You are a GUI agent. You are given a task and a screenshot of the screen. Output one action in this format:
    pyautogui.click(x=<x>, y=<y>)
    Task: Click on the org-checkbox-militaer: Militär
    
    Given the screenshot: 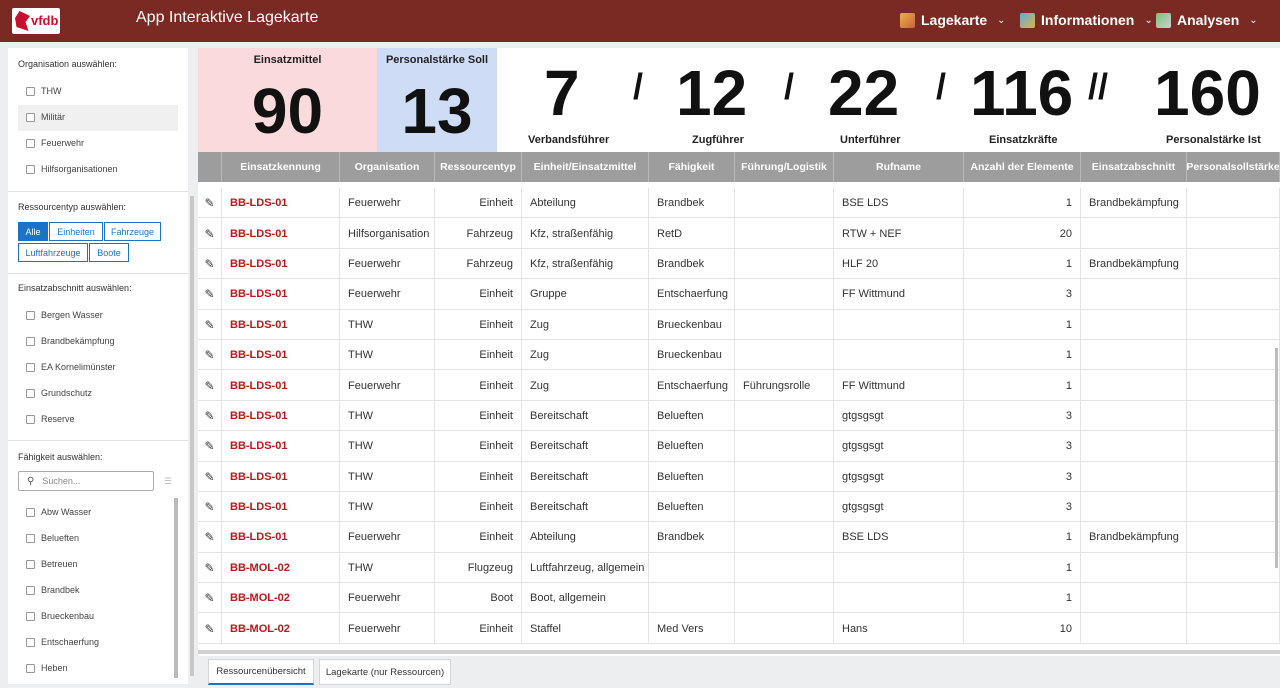 What is the action you would take?
    pyautogui.click(x=45, y=117)
    